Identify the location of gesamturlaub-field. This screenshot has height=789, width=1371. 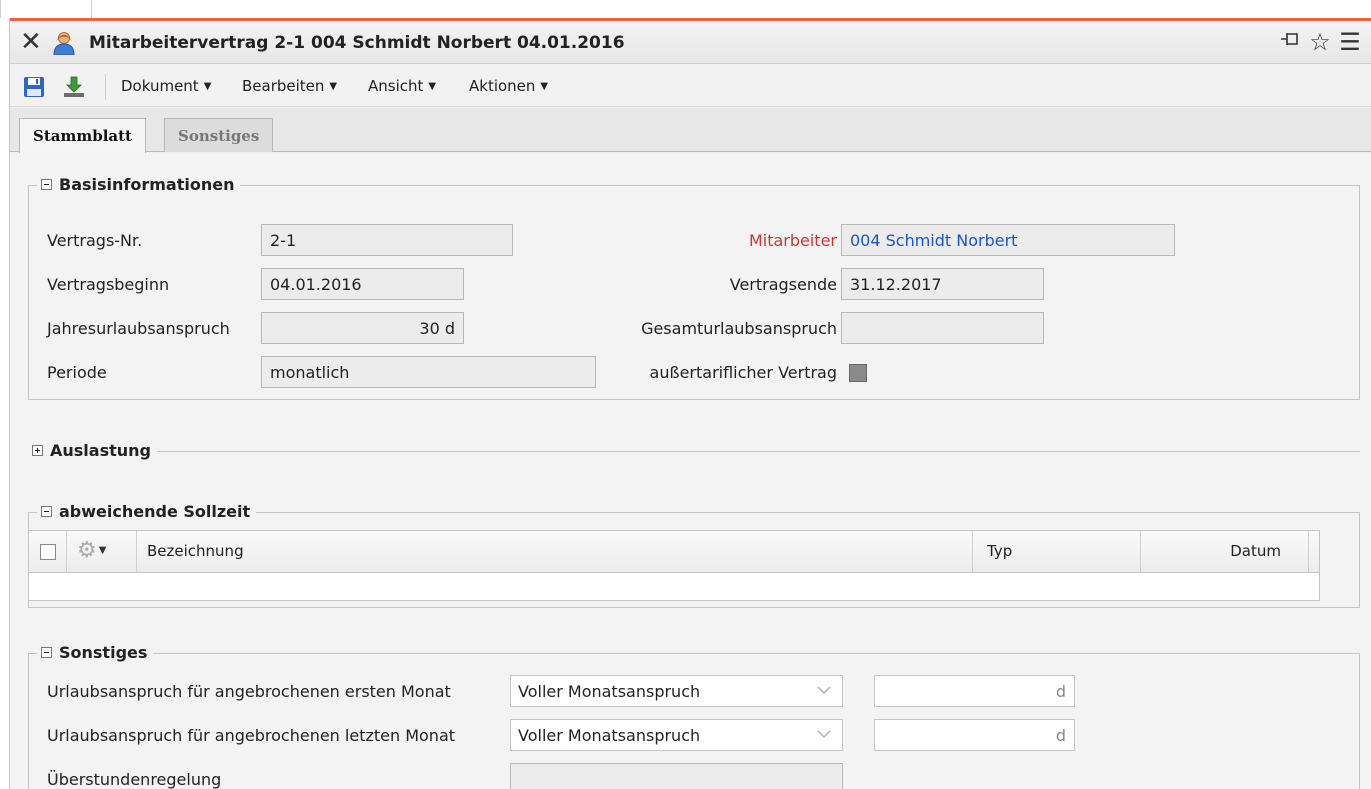
(942, 328).